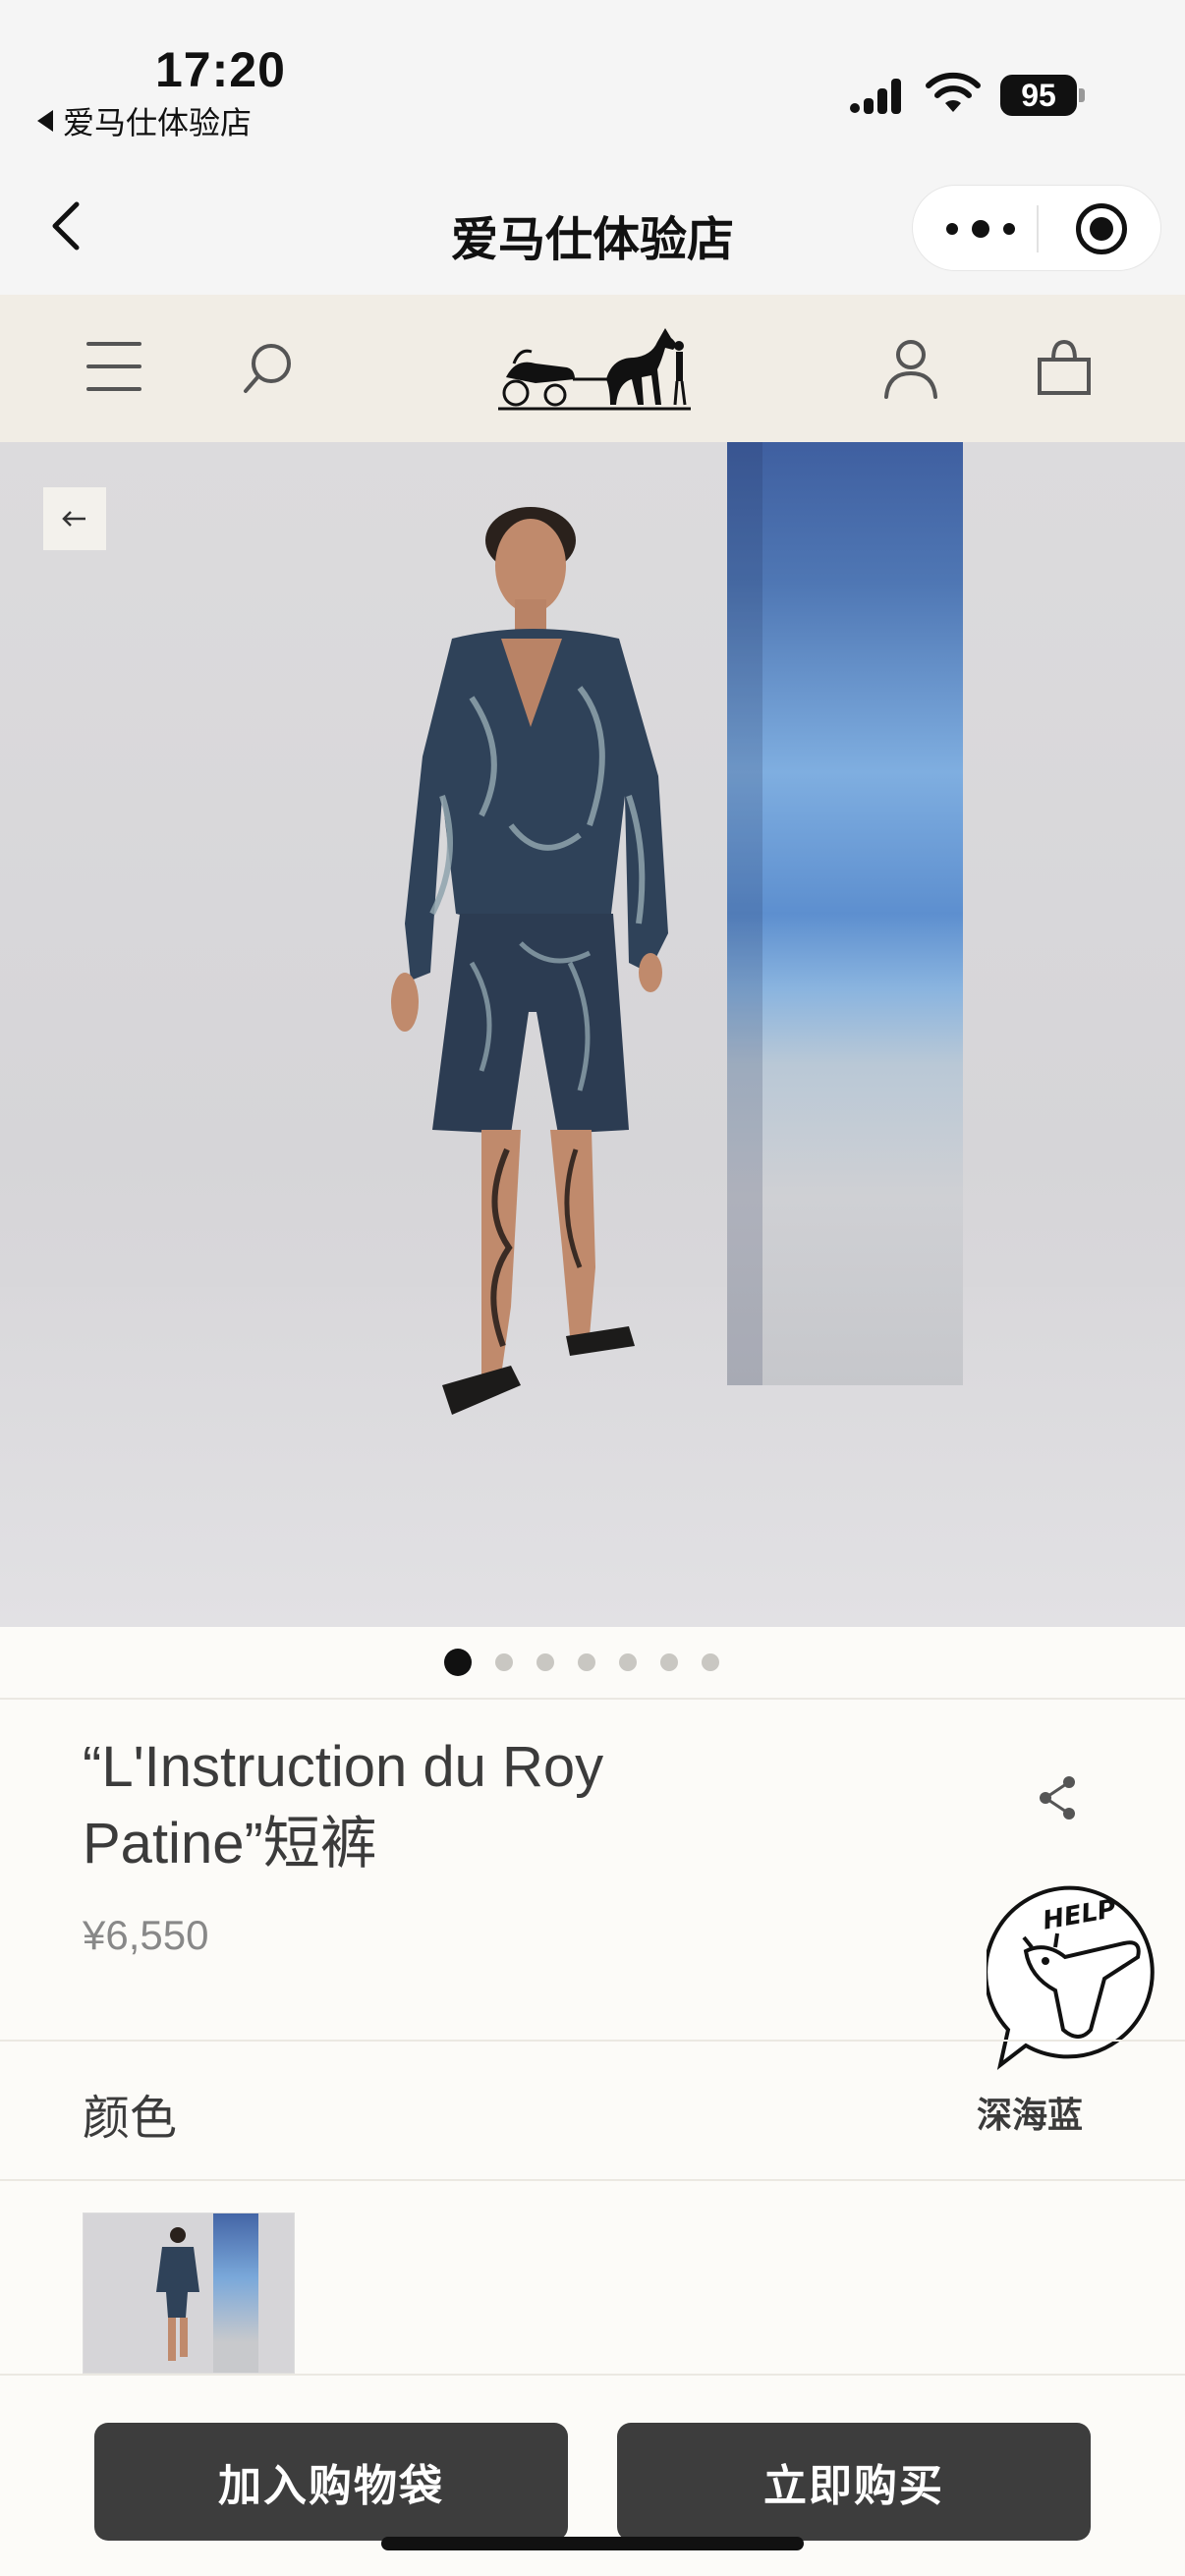 This screenshot has height=2576, width=1185. What do you see at coordinates (530, 961) in the screenshot?
I see `model-figure` at bounding box center [530, 961].